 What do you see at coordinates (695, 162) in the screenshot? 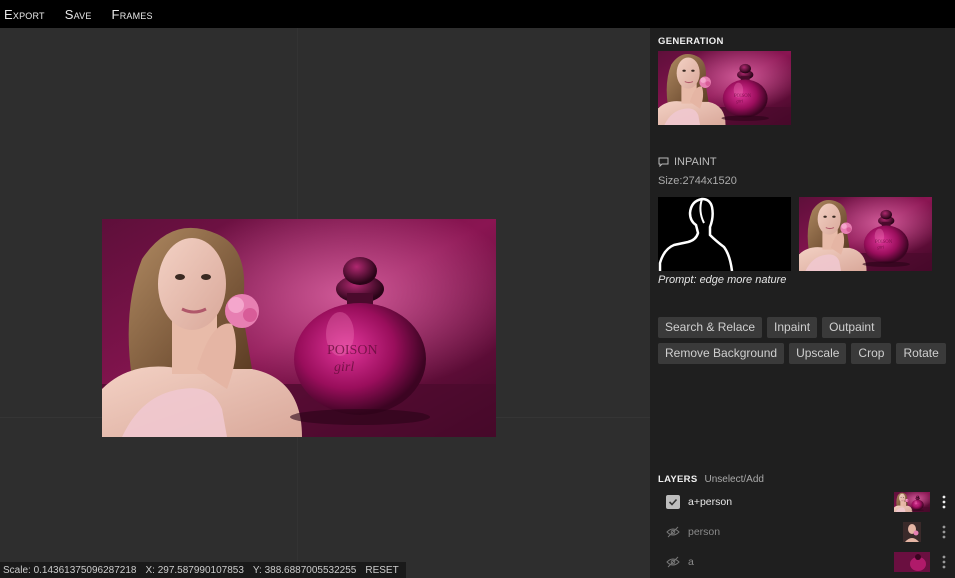
I see `inpaint-label: INPAINT` at bounding box center [695, 162].